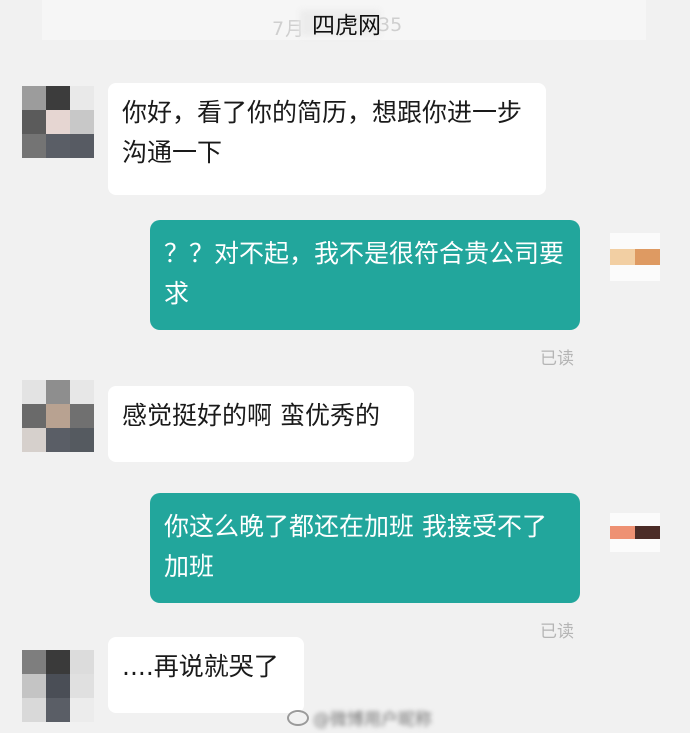 This screenshot has width=690, height=733. I want to click on outgoing-message-bubble: ？？对不起，我不是很符合贵公司要求, so click(365, 275).